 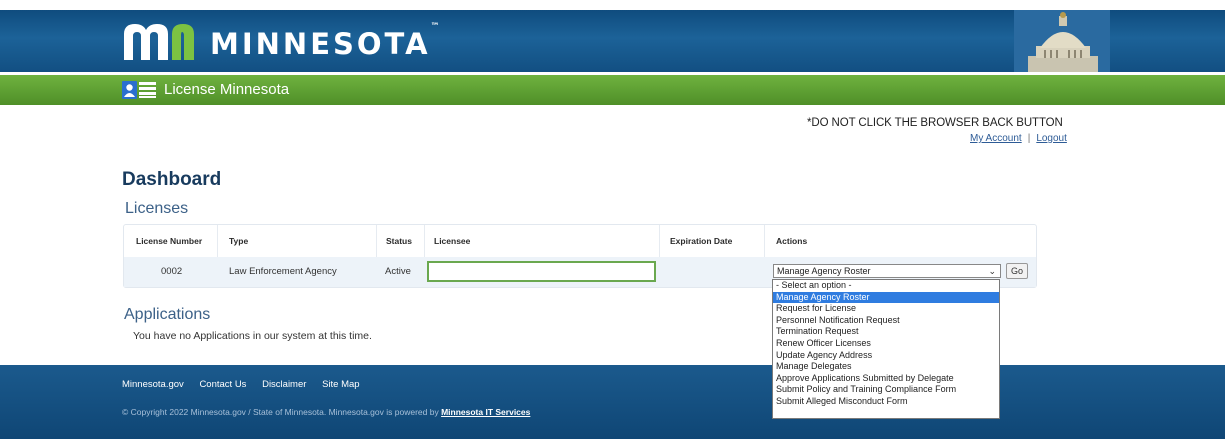 What do you see at coordinates (1017, 271) in the screenshot?
I see `go-button: Go` at bounding box center [1017, 271].